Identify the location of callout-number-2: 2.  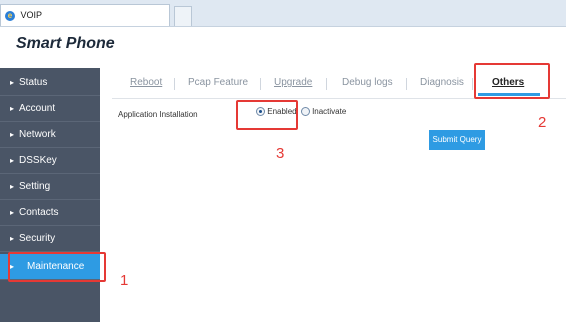
(542, 122).